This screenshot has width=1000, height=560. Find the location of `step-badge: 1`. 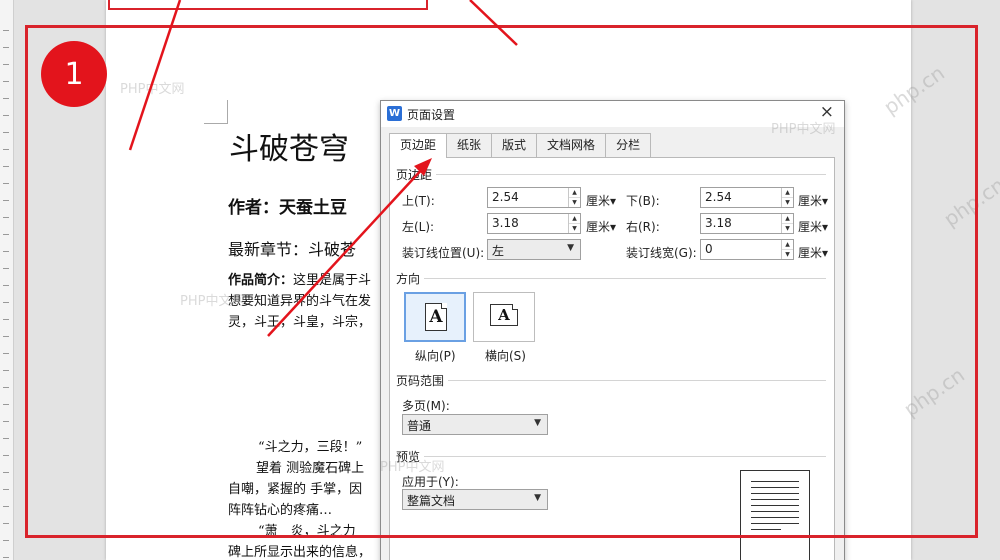

step-badge: 1 is located at coordinates (74, 74).